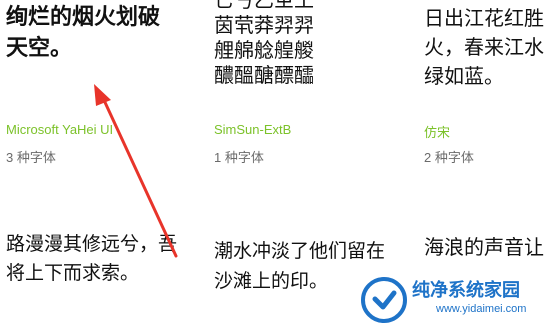 Image resolution: width=552 pixels, height=328 pixels. What do you see at coordinates (466, 290) in the screenshot?
I see `watermark-title: 纯净系统家园` at bounding box center [466, 290].